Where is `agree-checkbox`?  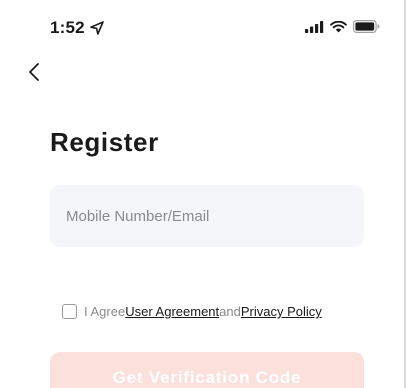 agree-checkbox is located at coordinates (69, 311).